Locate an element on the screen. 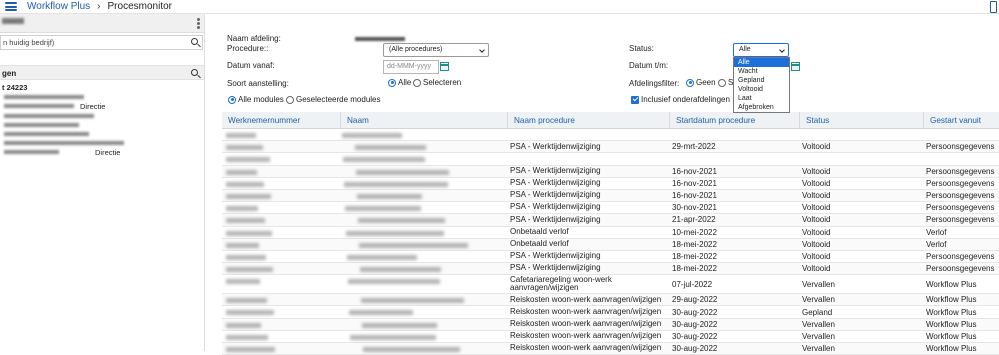 The width and height of the screenshot is (999, 355). radio-label: Geselecteerde modules is located at coordinates (338, 99).